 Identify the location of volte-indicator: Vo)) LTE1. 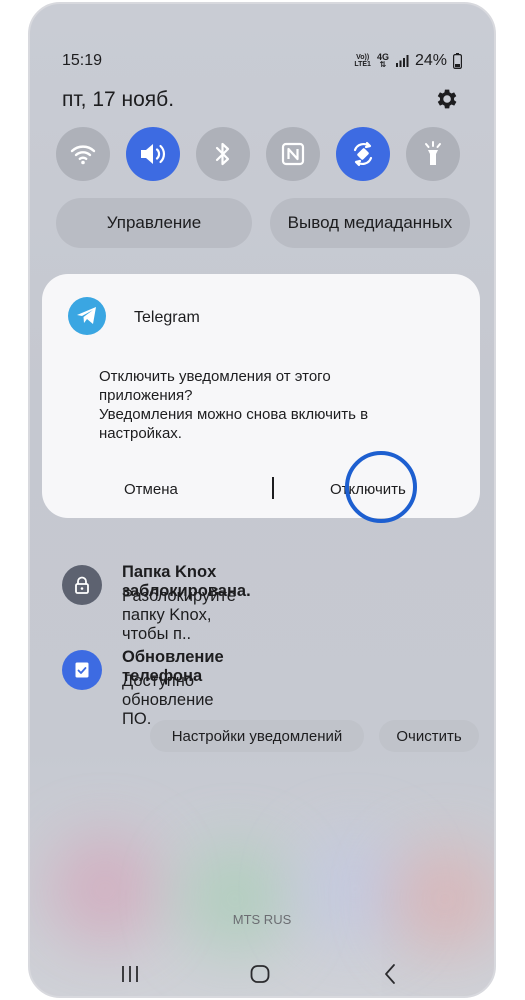
(362, 61).